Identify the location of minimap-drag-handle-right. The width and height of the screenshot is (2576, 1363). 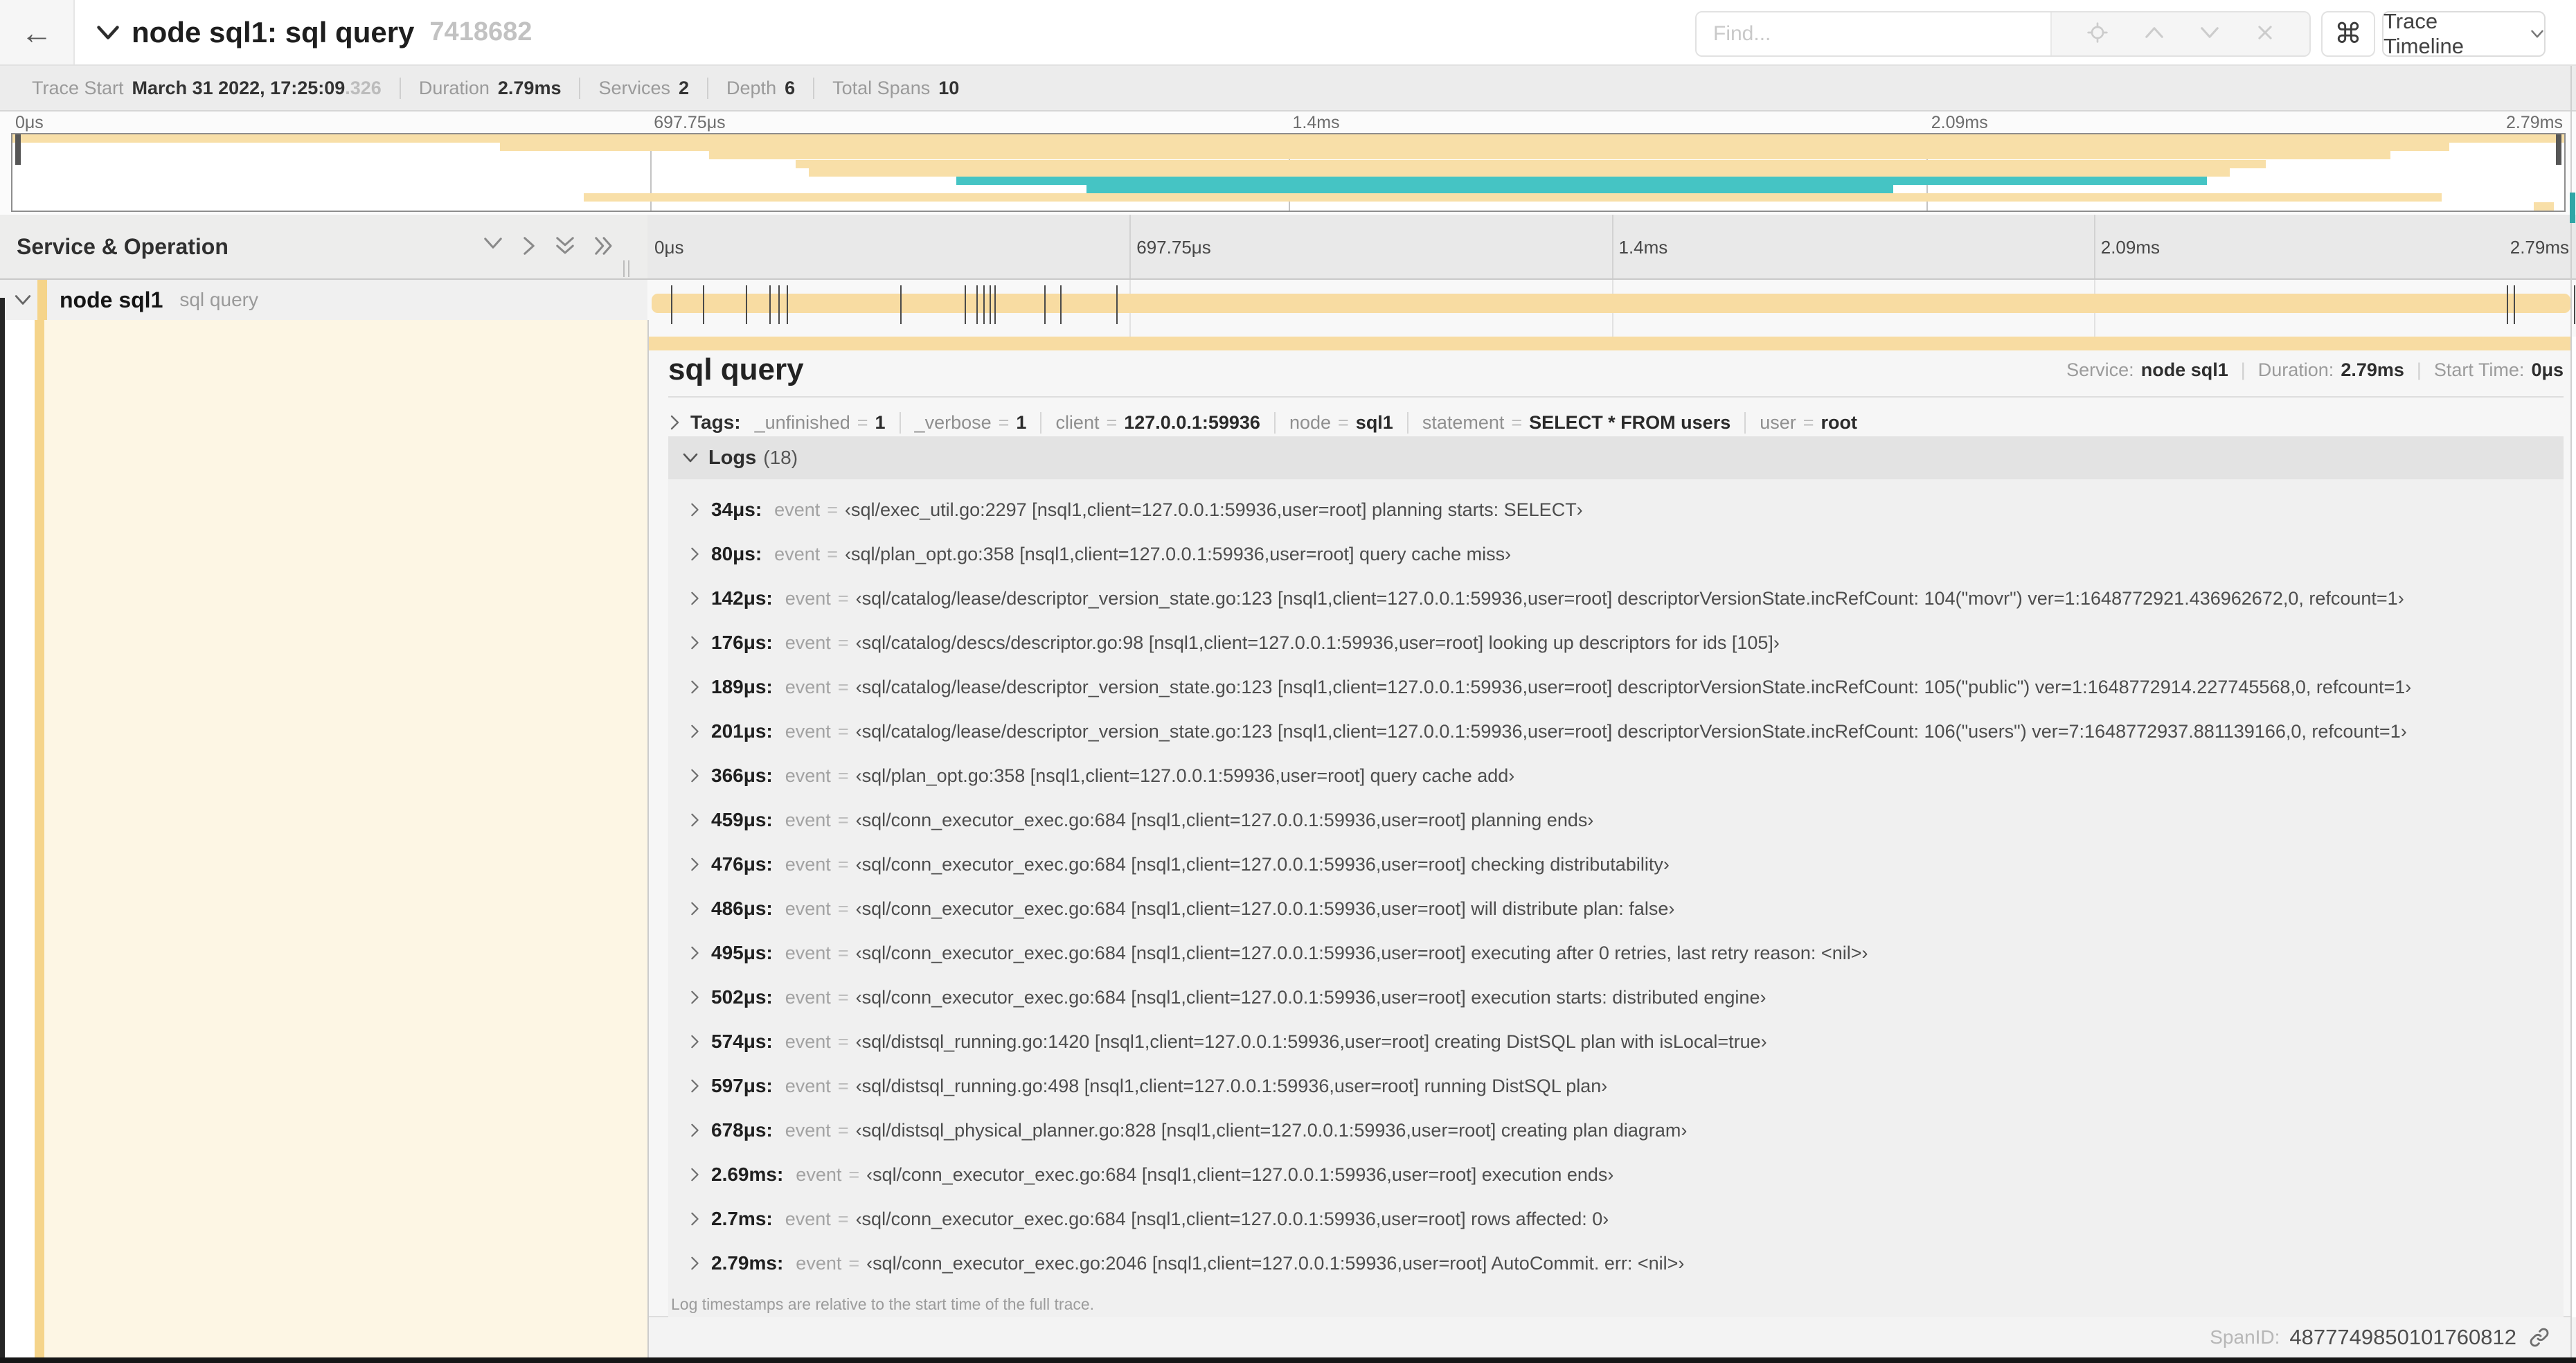
(2558, 150).